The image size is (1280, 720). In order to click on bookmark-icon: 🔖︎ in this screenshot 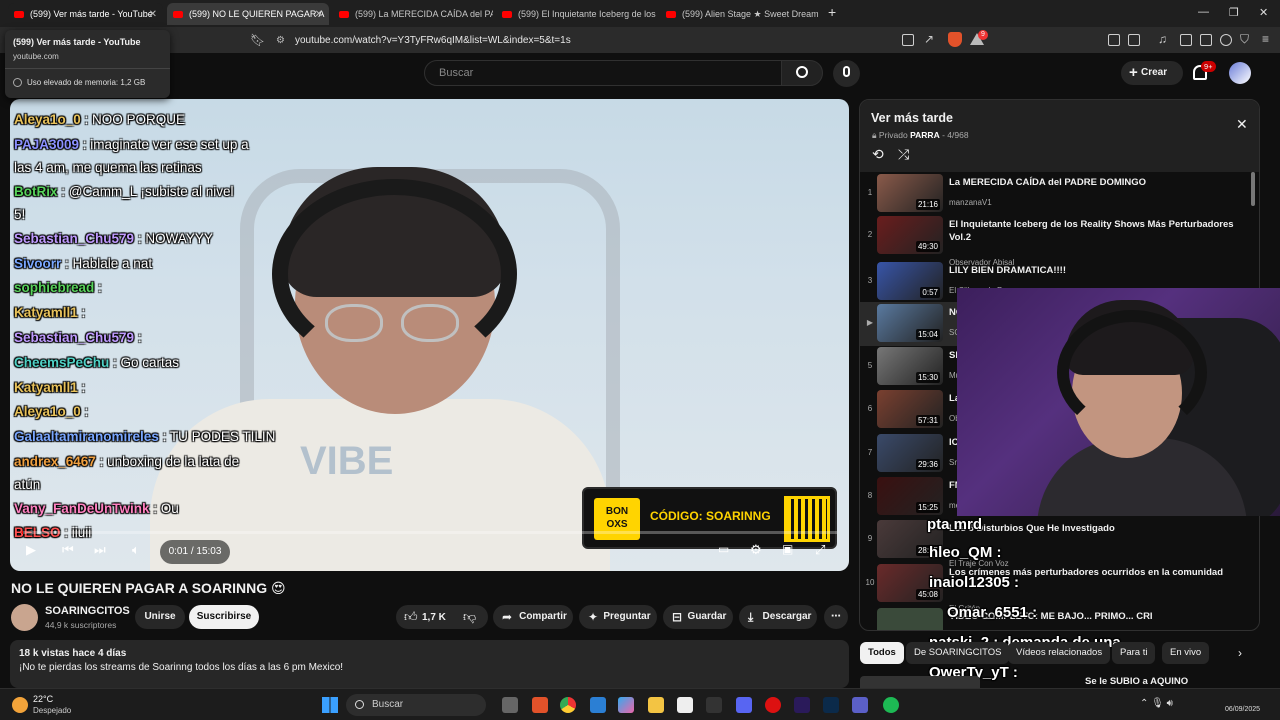, I will do `click(257, 40)`.